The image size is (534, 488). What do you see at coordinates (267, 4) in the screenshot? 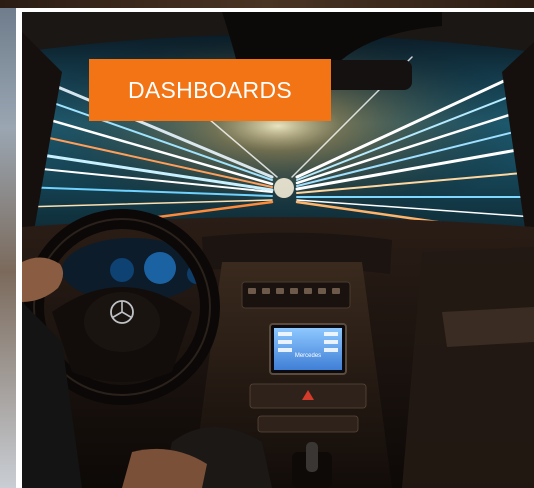
I see `top-photo-edge` at bounding box center [267, 4].